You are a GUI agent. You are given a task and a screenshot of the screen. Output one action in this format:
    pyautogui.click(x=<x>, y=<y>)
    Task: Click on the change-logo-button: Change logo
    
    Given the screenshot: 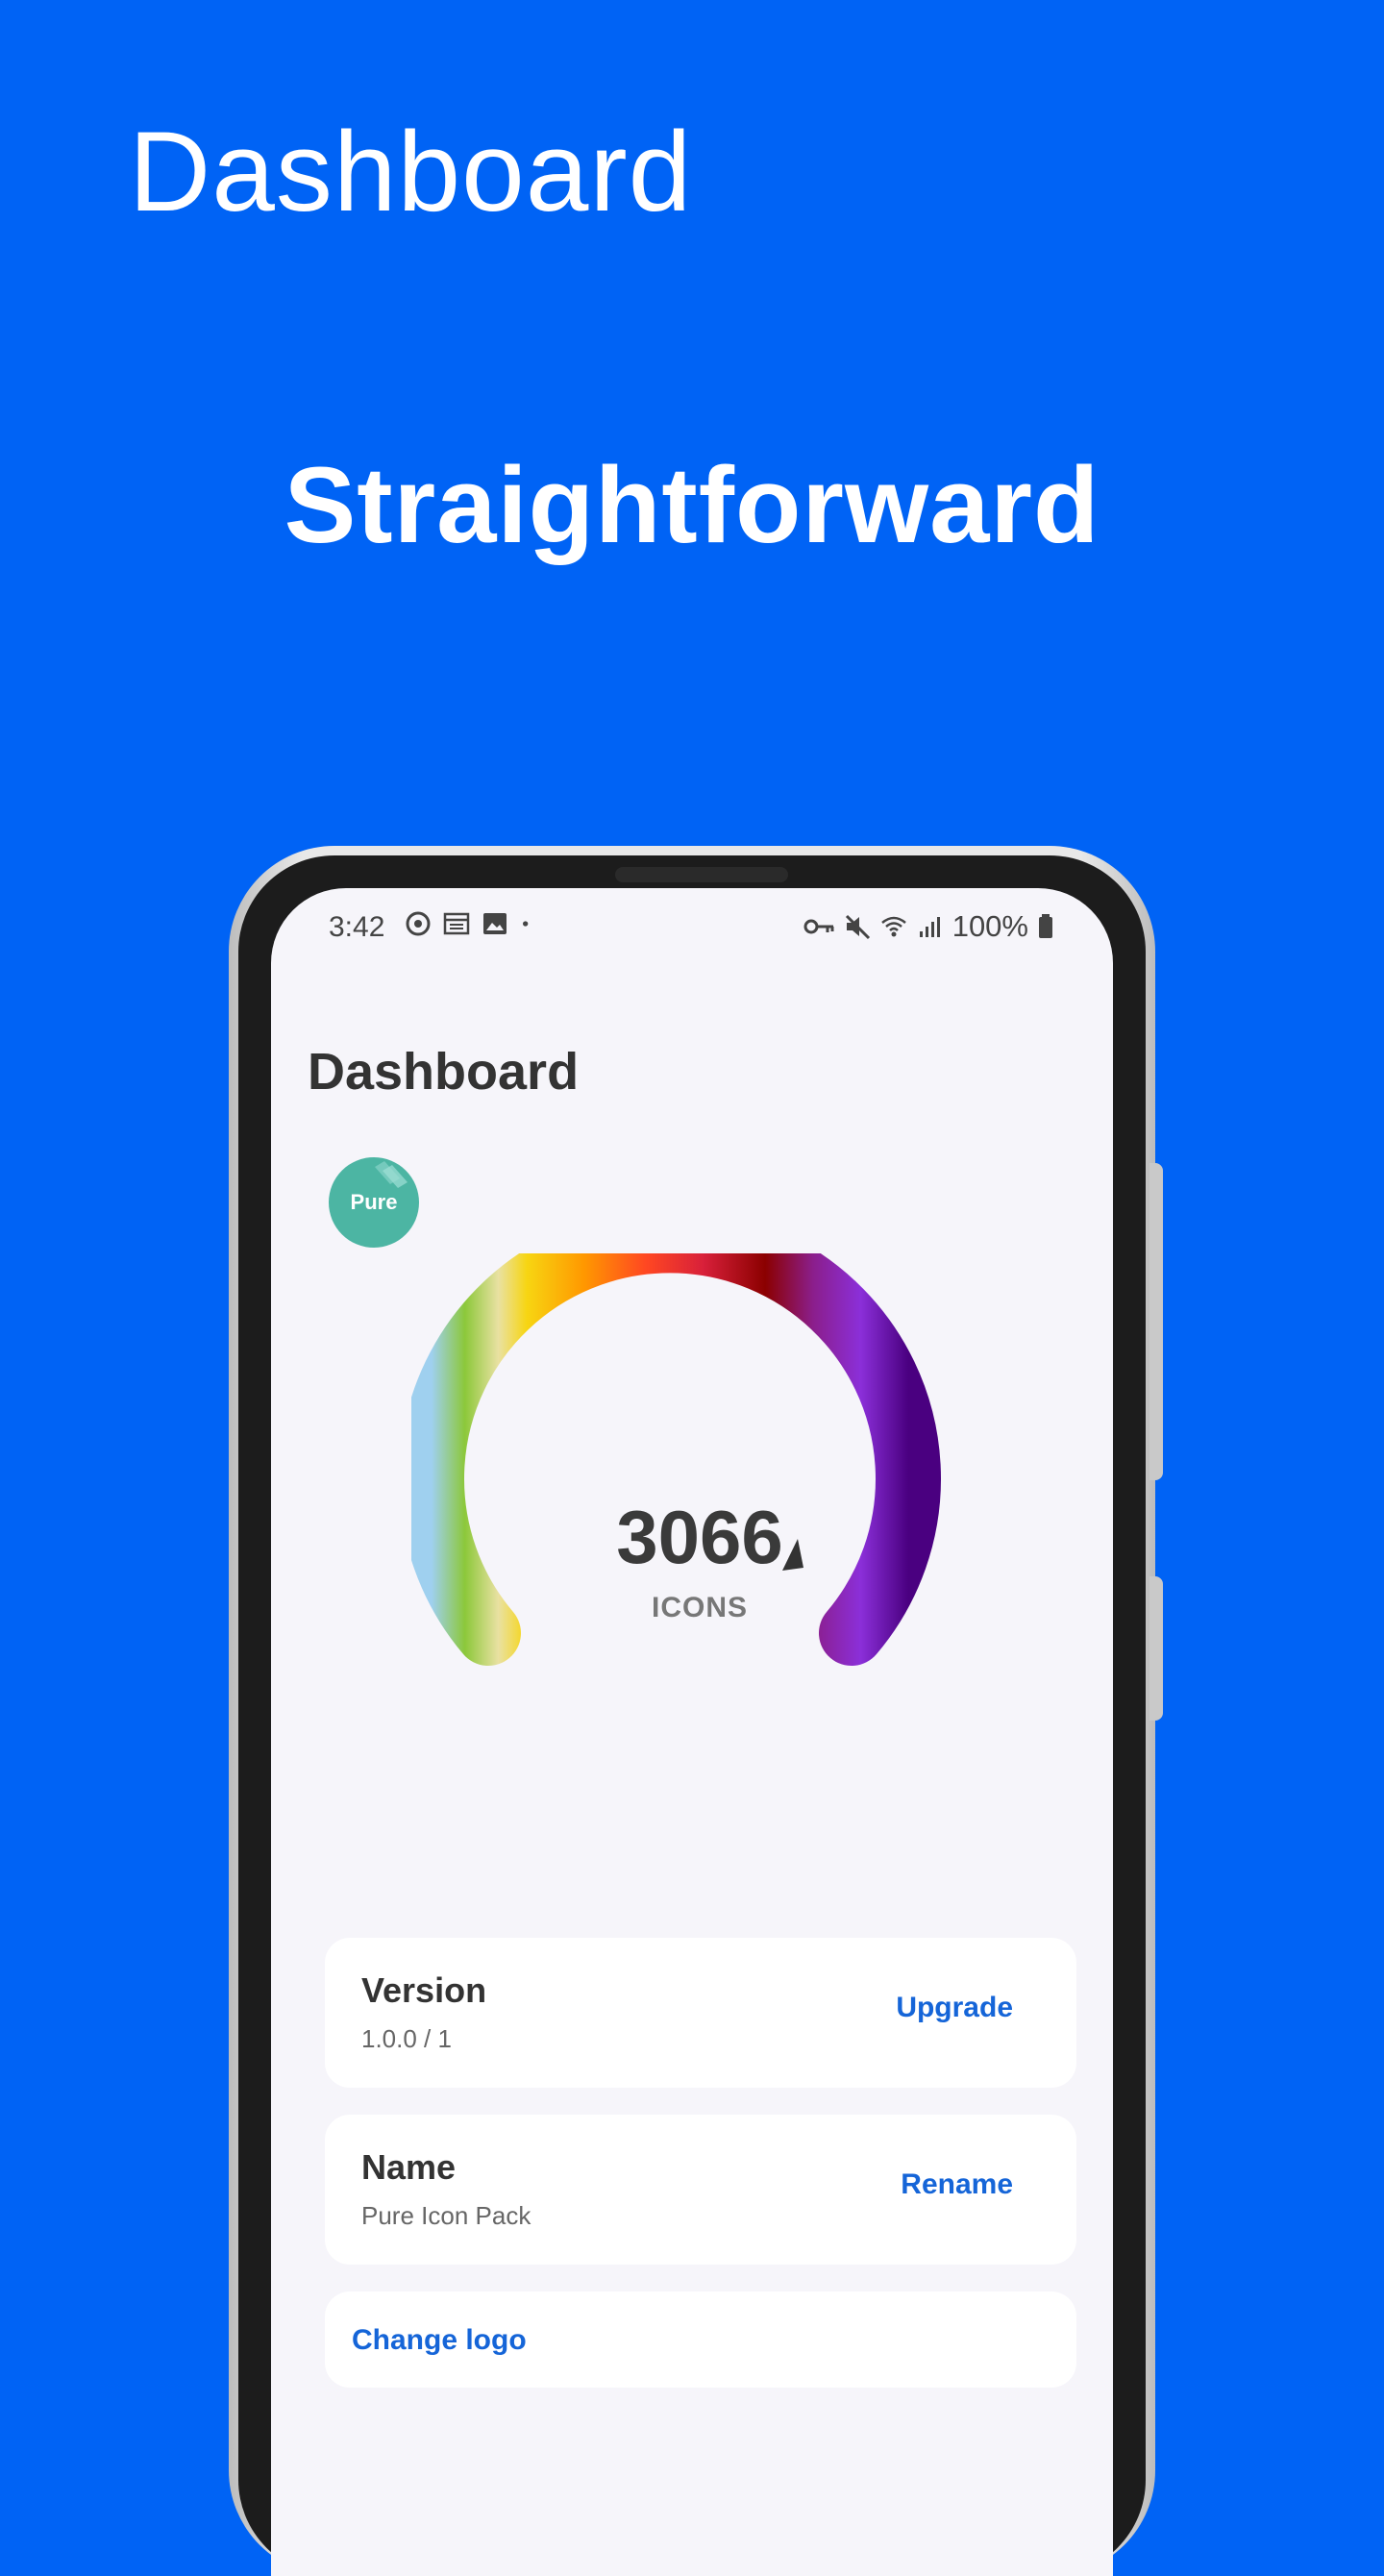 What is the action you would take?
    pyautogui.click(x=439, y=2340)
    